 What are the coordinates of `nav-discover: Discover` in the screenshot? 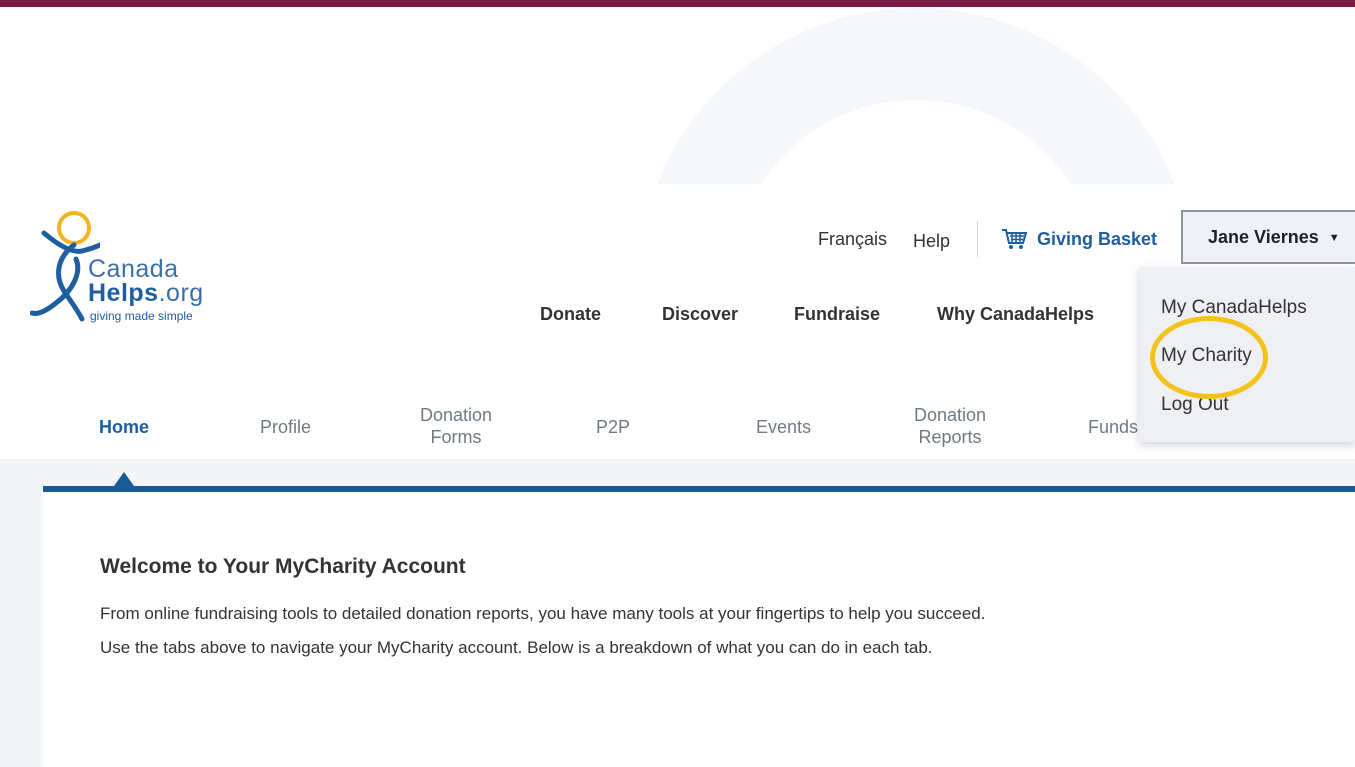 It's located at (700, 314).